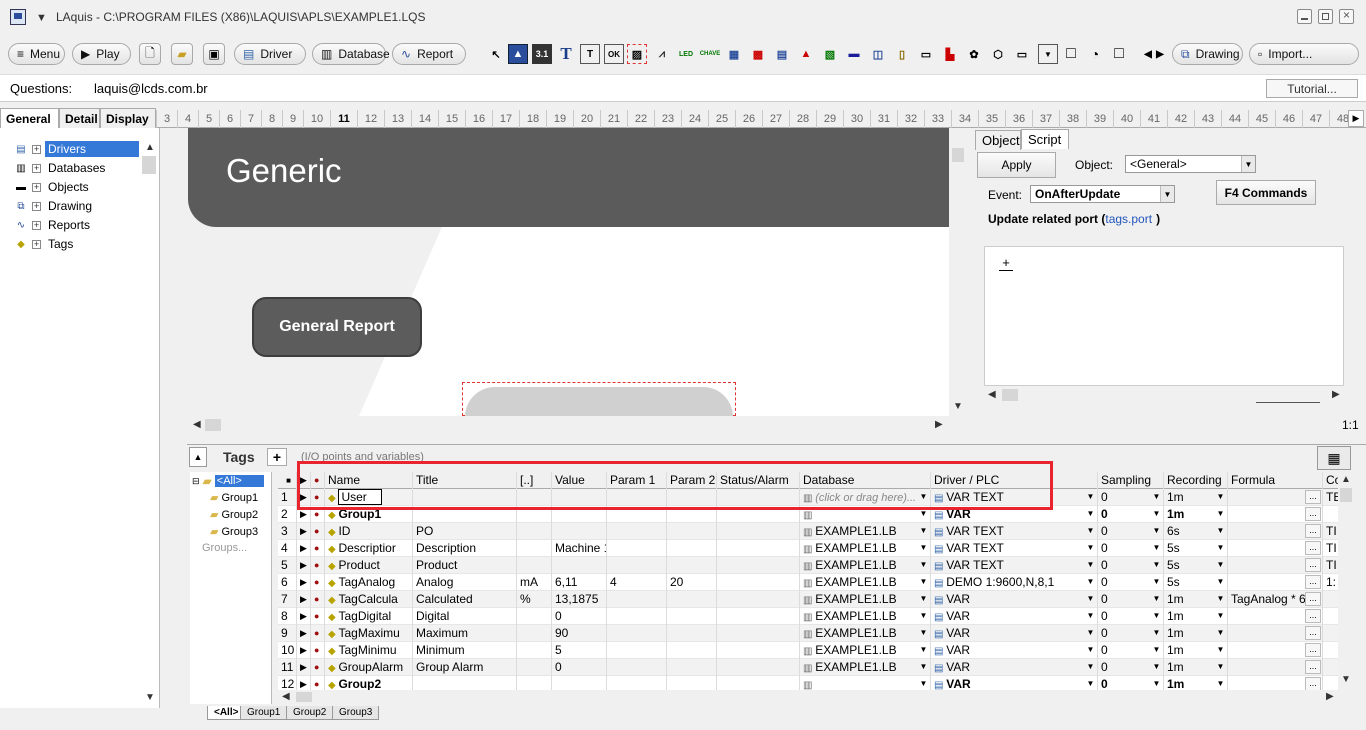 This screenshot has height=730, width=1366. What do you see at coordinates (532, 119) in the screenshot?
I see `tab-number-18: 18` at bounding box center [532, 119].